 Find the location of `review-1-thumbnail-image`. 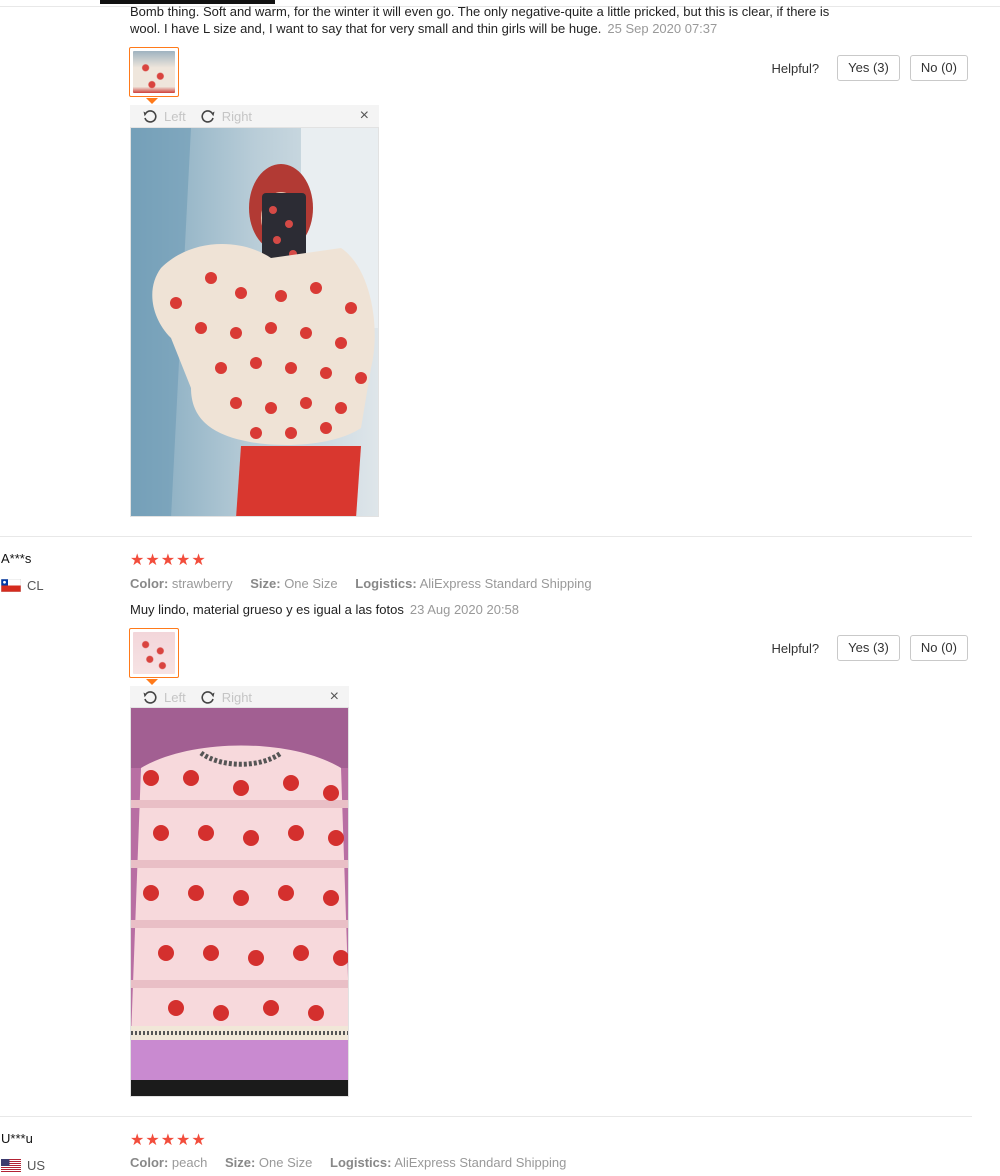

review-1-thumbnail-image is located at coordinates (154, 72).